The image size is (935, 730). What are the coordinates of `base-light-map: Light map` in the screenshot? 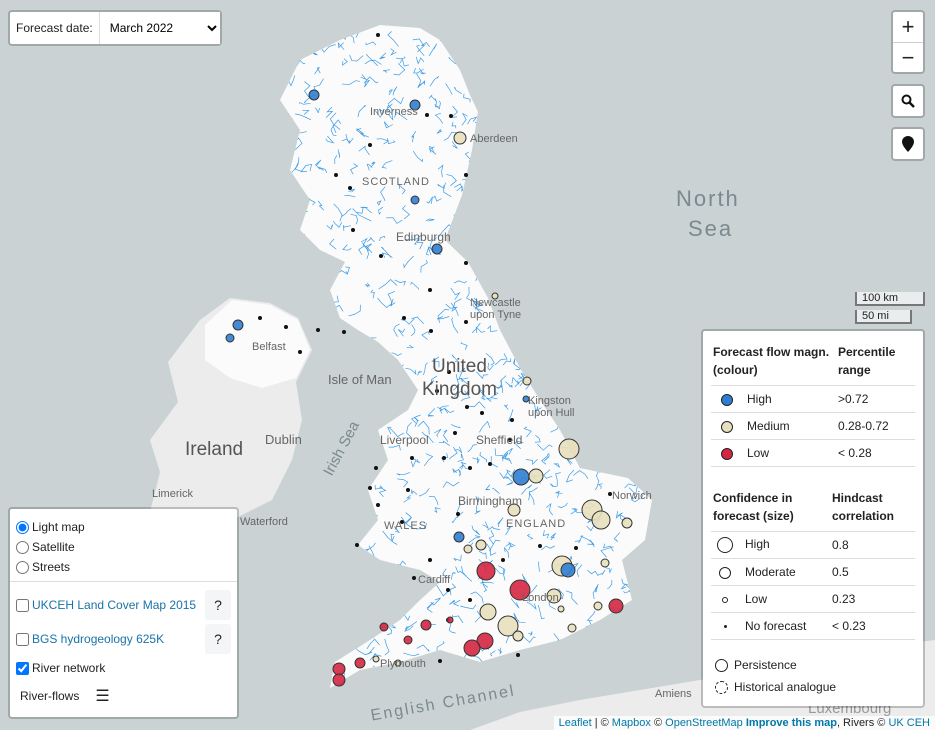 It's located at (123, 527).